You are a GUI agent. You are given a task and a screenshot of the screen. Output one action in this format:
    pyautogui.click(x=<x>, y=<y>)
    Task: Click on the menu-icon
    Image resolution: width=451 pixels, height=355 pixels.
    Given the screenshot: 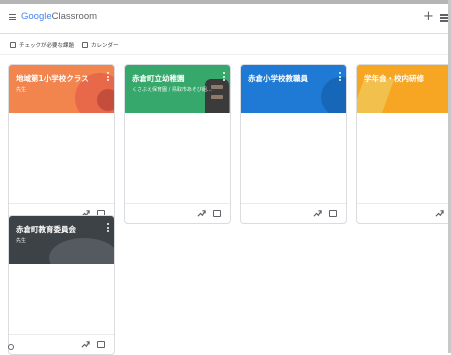 What is the action you would take?
    pyautogui.click(x=12, y=17)
    